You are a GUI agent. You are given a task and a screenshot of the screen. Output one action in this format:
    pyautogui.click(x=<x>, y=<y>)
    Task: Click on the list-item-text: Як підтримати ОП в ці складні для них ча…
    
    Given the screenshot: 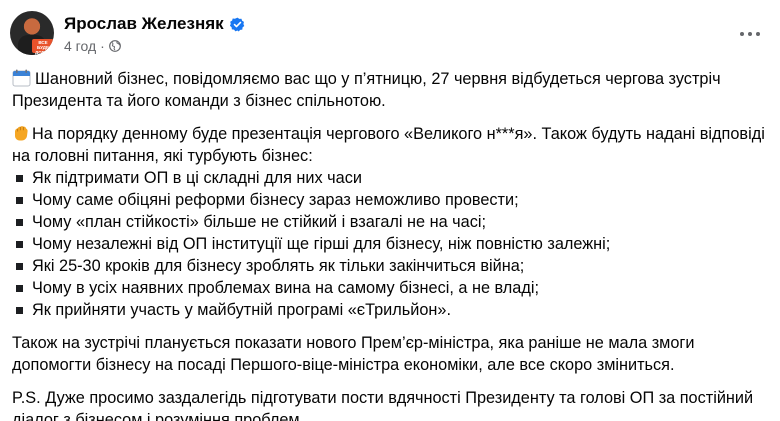 What is the action you would take?
    pyautogui.click(x=197, y=178)
    